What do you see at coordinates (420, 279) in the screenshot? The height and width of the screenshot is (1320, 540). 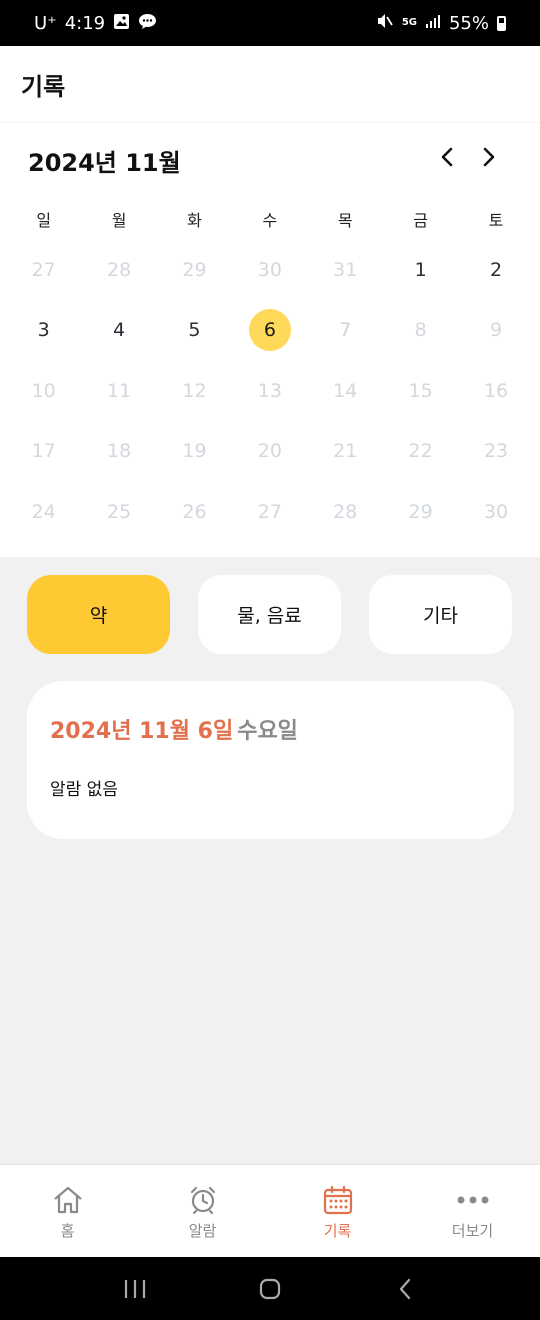 I see `calendar-day: 1` at bounding box center [420, 279].